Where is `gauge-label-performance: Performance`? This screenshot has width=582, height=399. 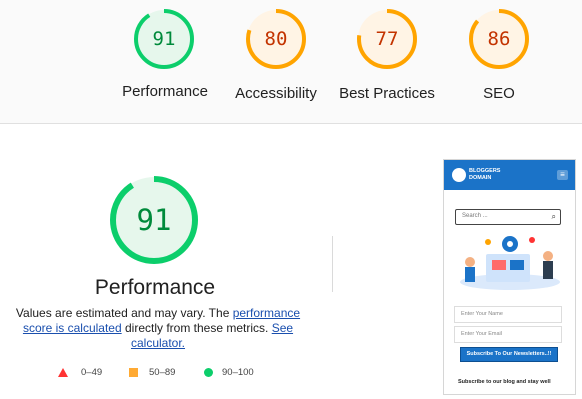
gauge-label-performance: Performance is located at coordinates (165, 91).